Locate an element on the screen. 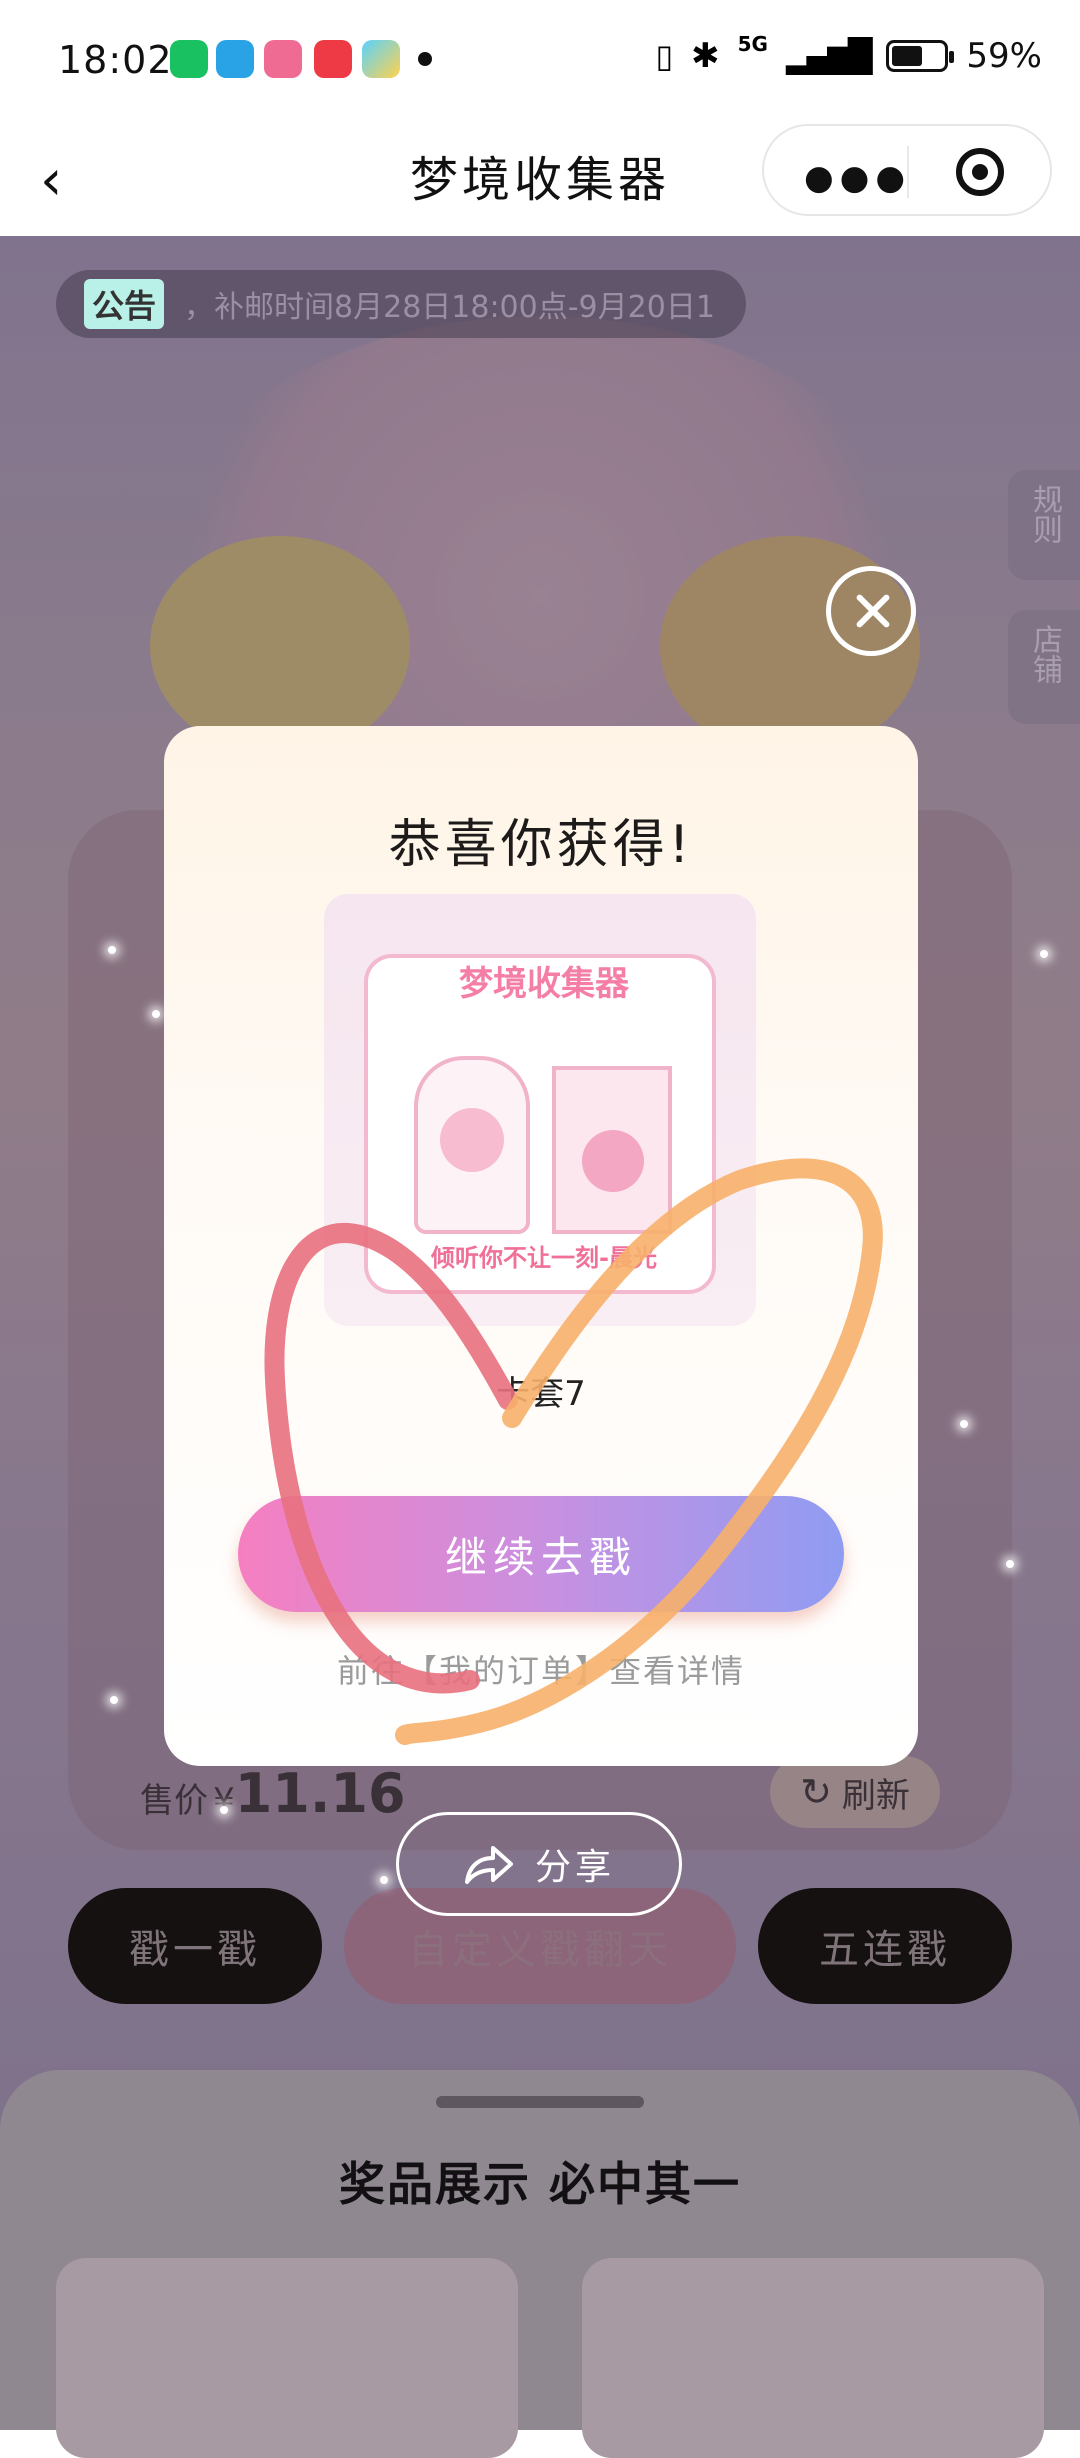 The width and height of the screenshot is (1080, 2458). side-tab-rules: 规则 is located at coordinates (1044, 525).